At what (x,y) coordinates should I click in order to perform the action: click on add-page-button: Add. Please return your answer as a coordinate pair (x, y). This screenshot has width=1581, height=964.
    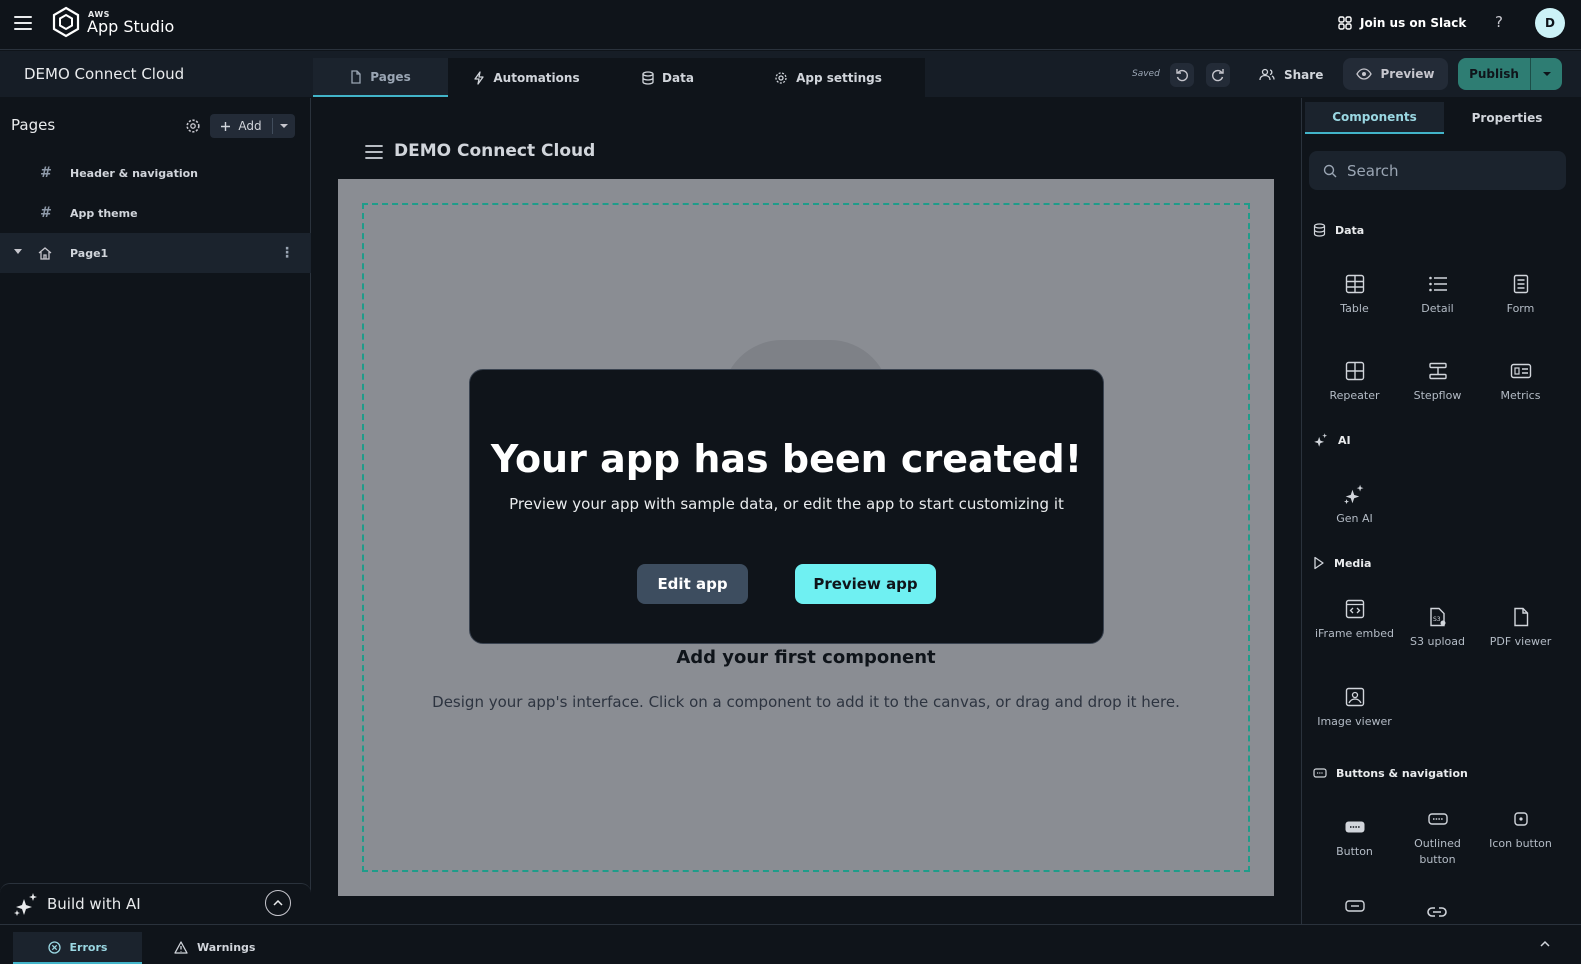
    Looking at the image, I should click on (252, 126).